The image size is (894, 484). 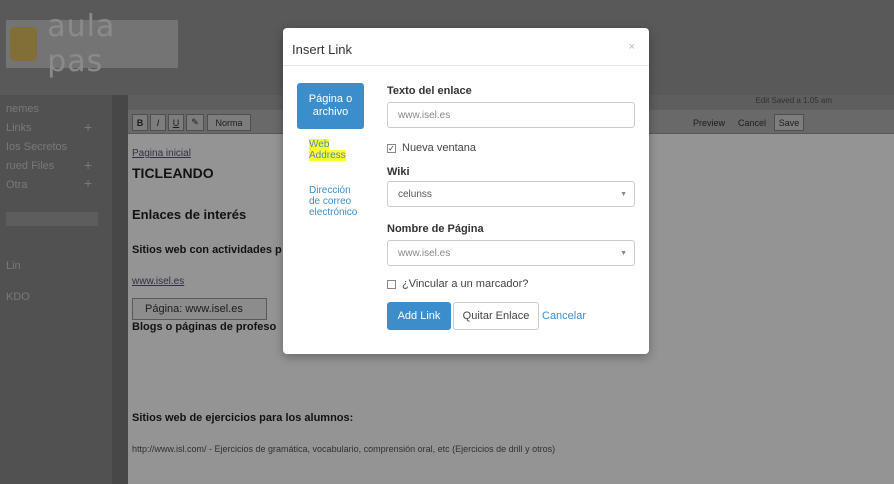 What do you see at coordinates (419, 316) in the screenshot?
I see `add-link-button: Add Link` at bounding box center [419, 316].